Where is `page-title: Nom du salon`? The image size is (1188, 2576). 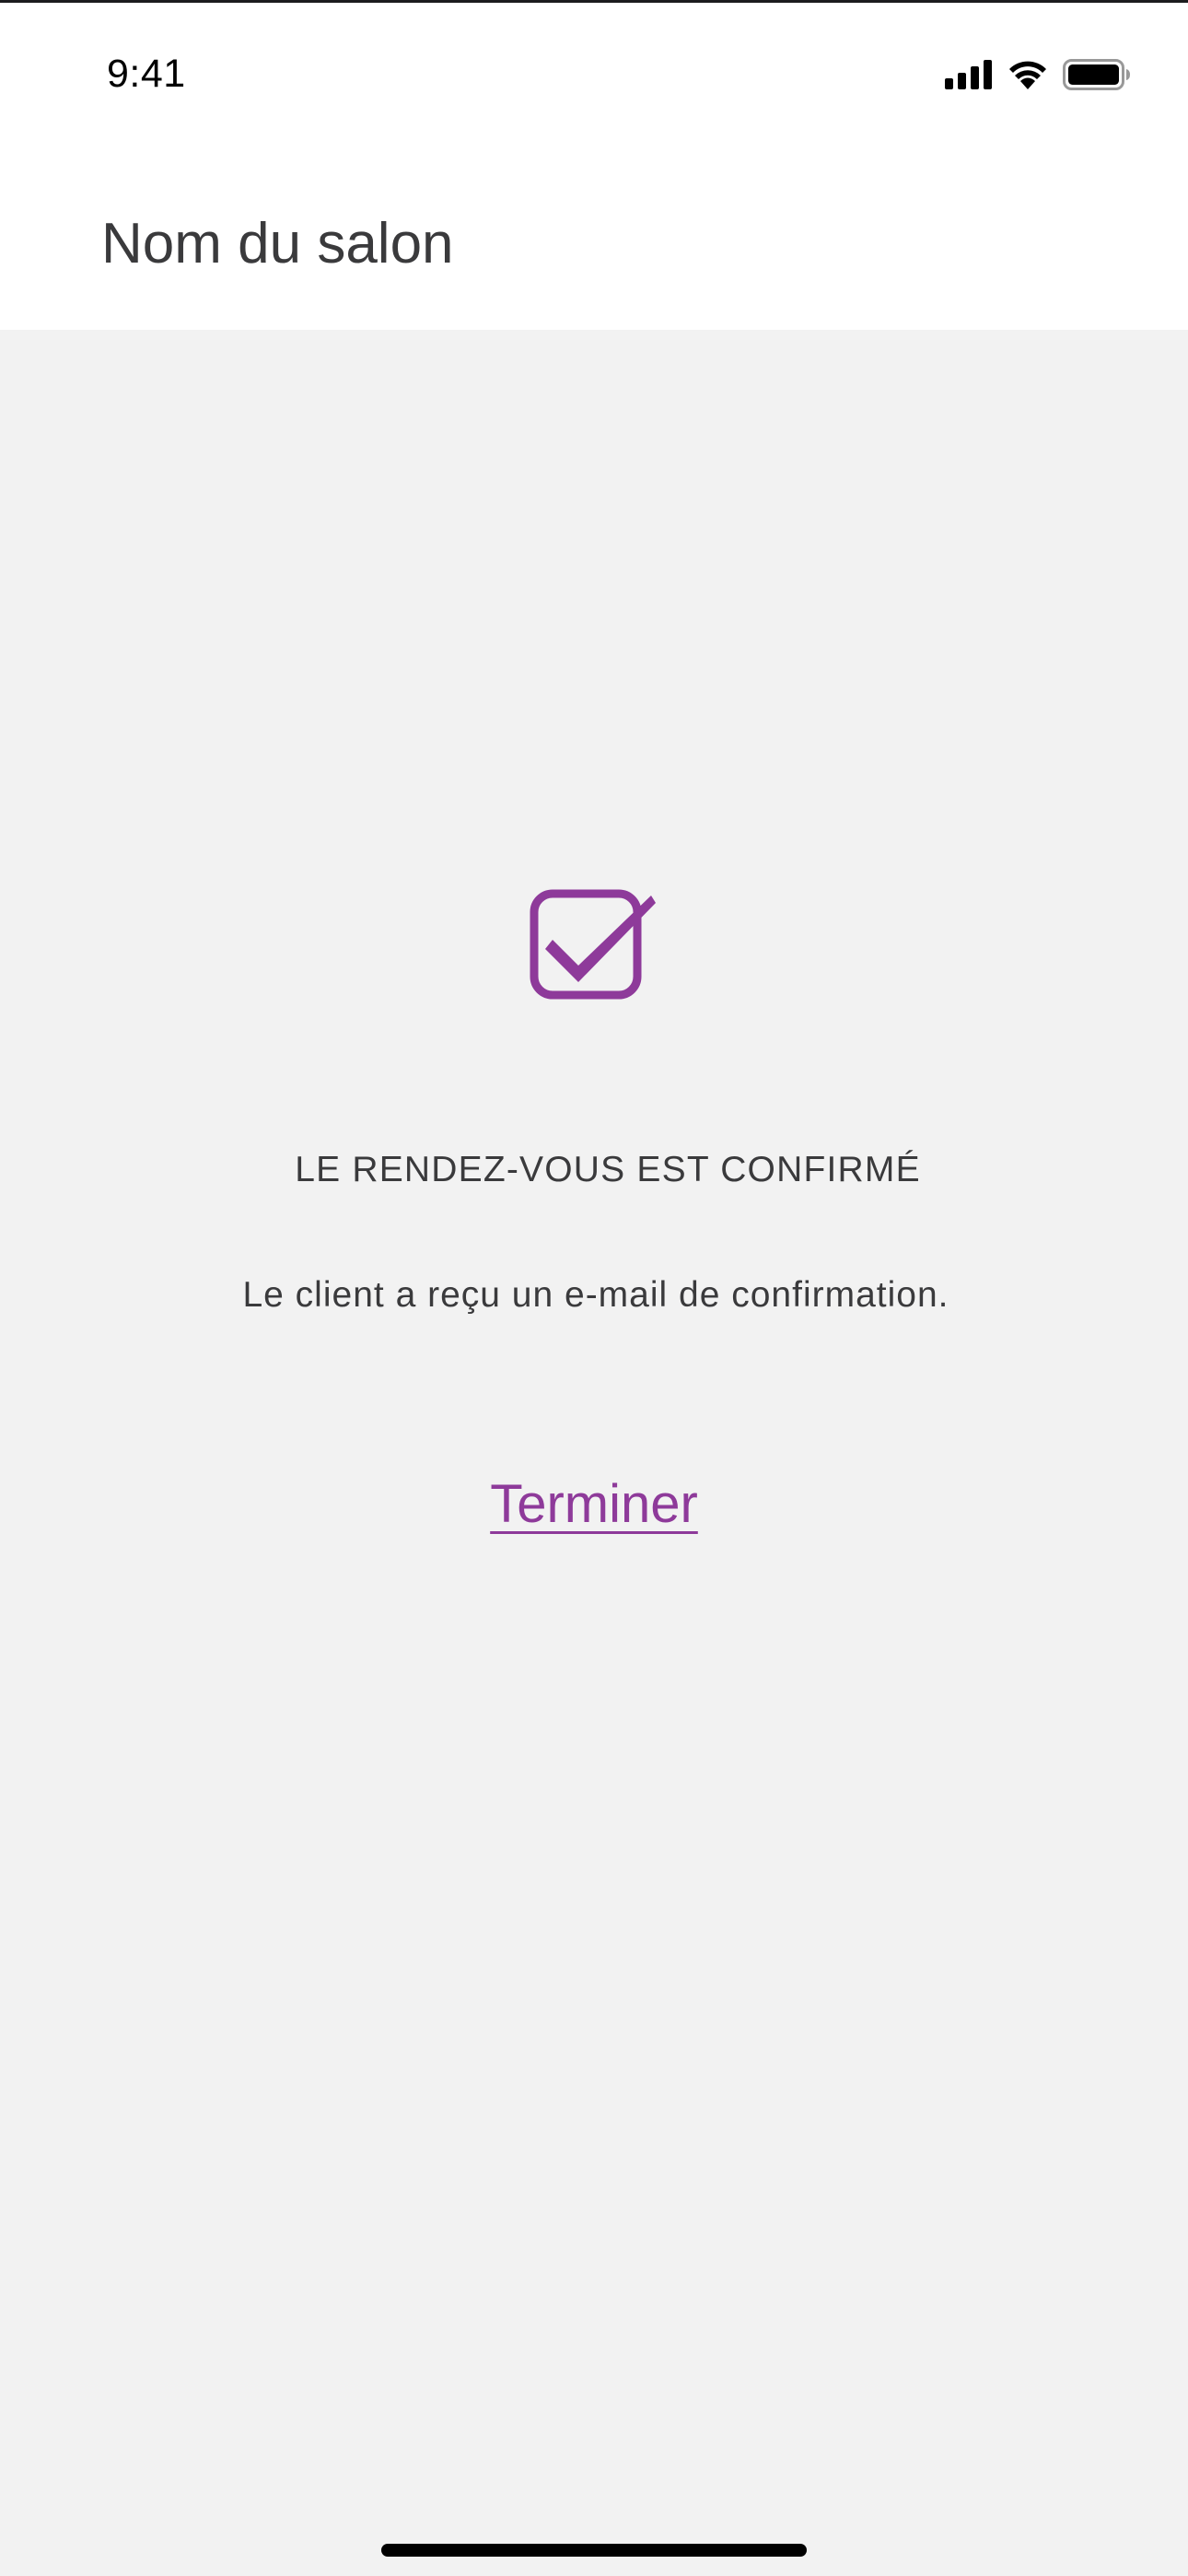 page-title: Nom du salon is located at coordinates (277, 244).